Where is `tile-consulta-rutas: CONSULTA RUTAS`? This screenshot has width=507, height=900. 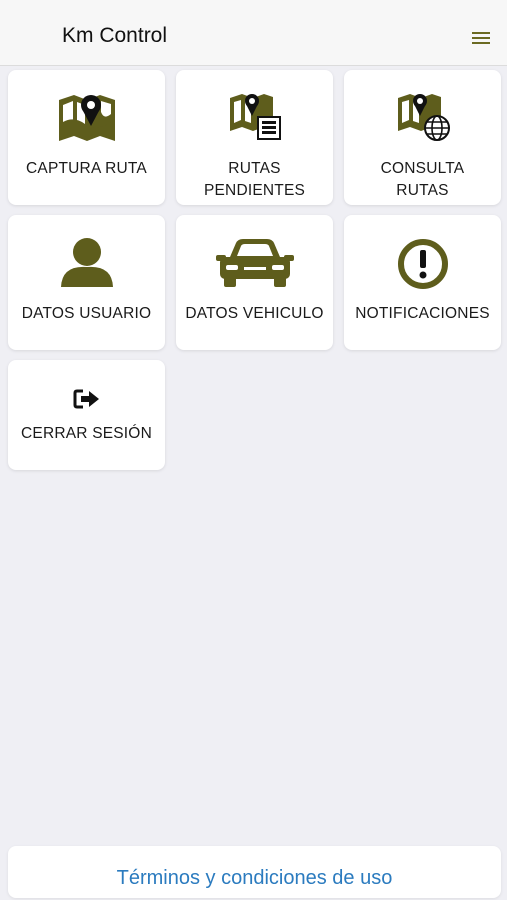
tile-consulta-rutas: CONSULTA RUTAS is located at coordinates (422, 137).